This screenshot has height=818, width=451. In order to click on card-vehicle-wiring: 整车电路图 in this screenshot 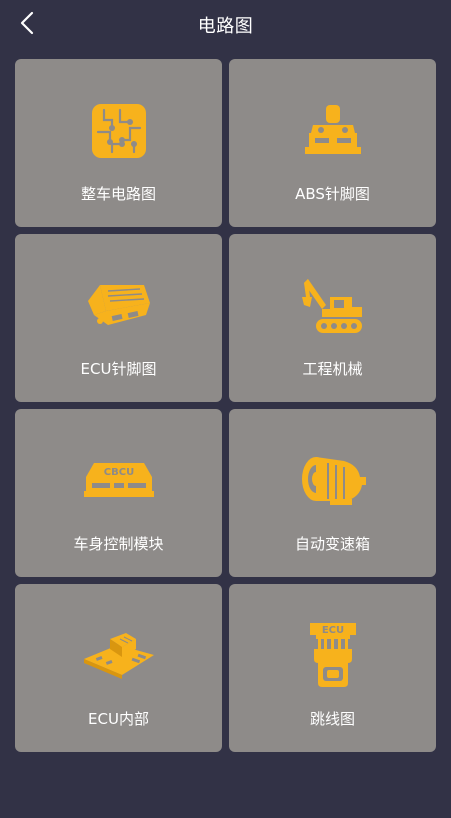, I will do `click(118, 143)`.